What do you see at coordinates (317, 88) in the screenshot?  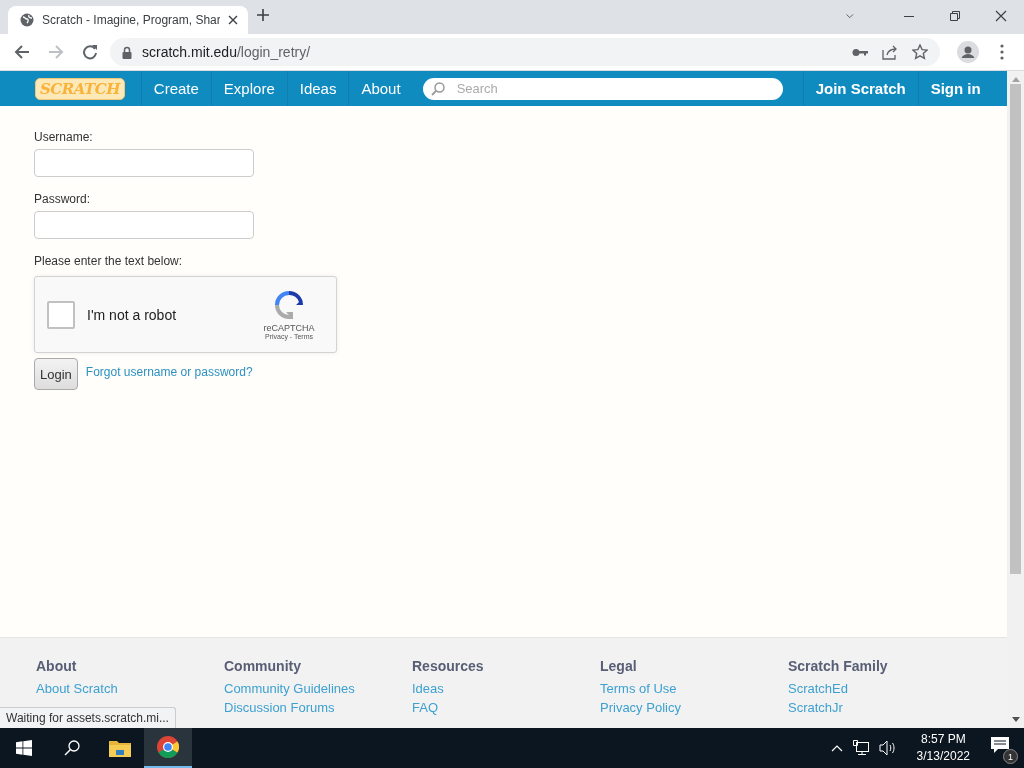 I see `nav-link: Ideas` at bounding box center [317, 88].